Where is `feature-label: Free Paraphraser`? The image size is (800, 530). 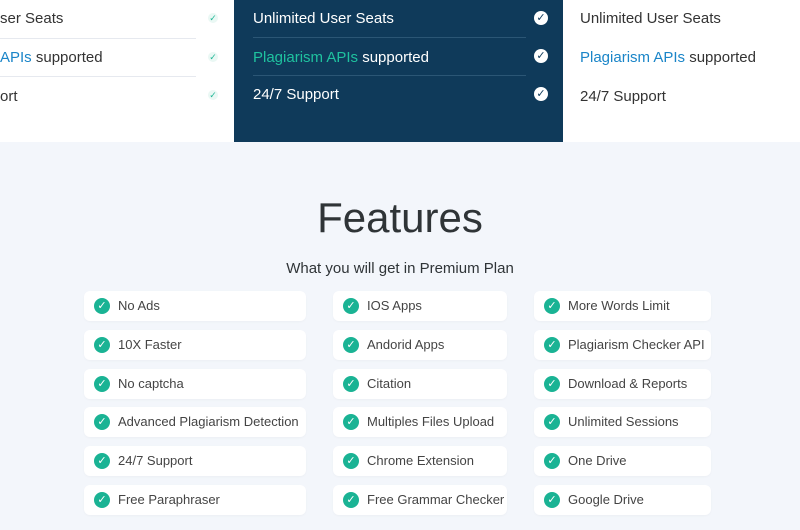
feature-label: Free Paraphraser is located at coordinates (169, 499).